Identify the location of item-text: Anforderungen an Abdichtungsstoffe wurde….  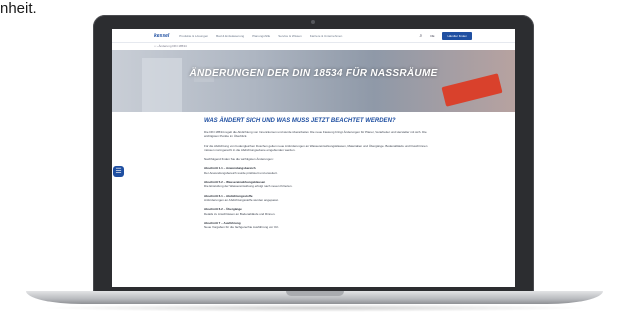
(241, 199).